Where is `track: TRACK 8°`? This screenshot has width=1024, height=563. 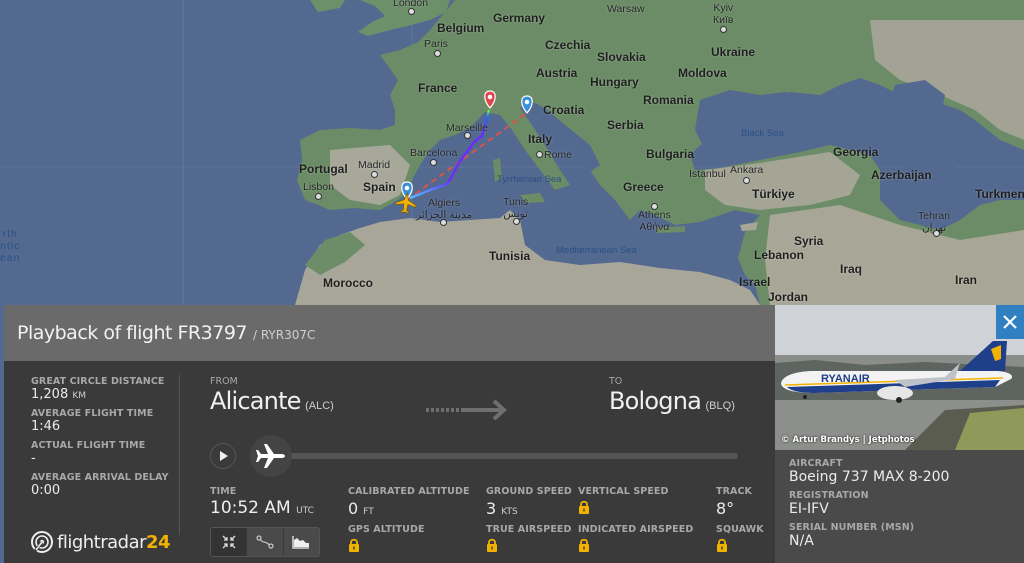 track: TRACK 8° is located at coordinates (734, 502).